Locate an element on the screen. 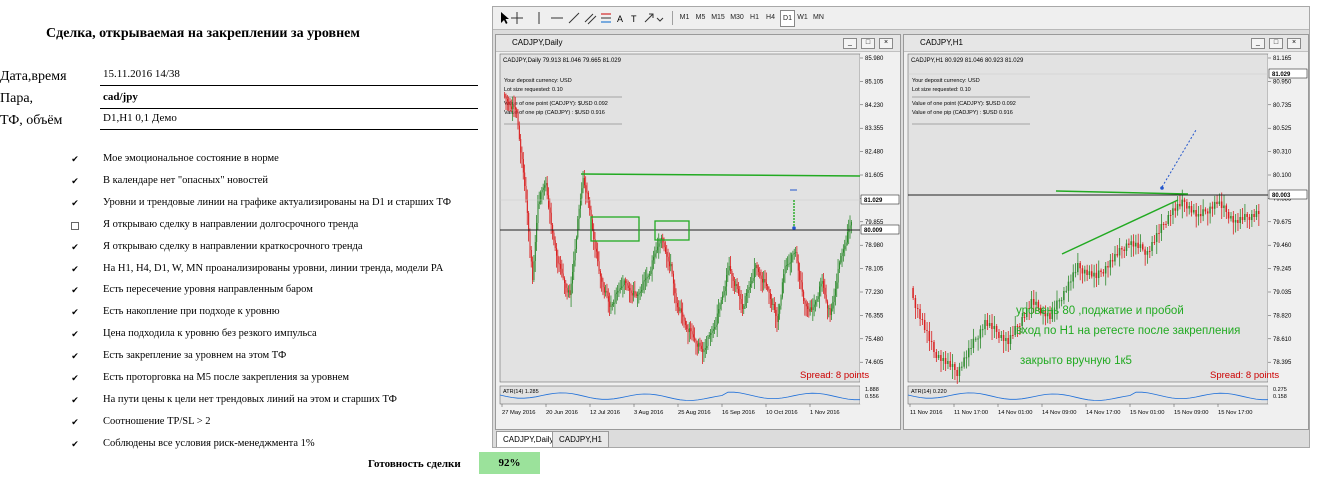 The width and height of the screenshot is (1336, 502). timeframe-d1: D1 is located at coordinates (787, 18).